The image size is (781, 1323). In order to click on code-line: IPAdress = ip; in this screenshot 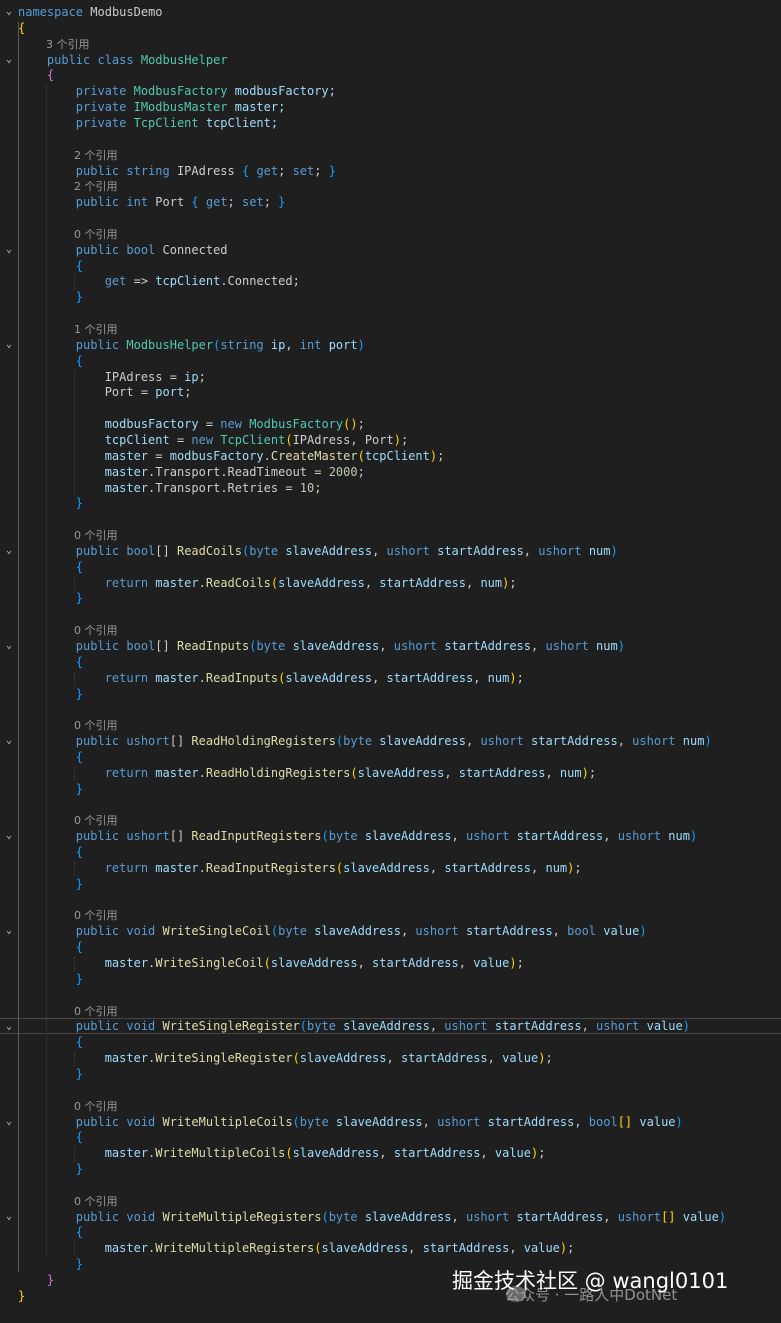, I will do `click(390, 377)`.